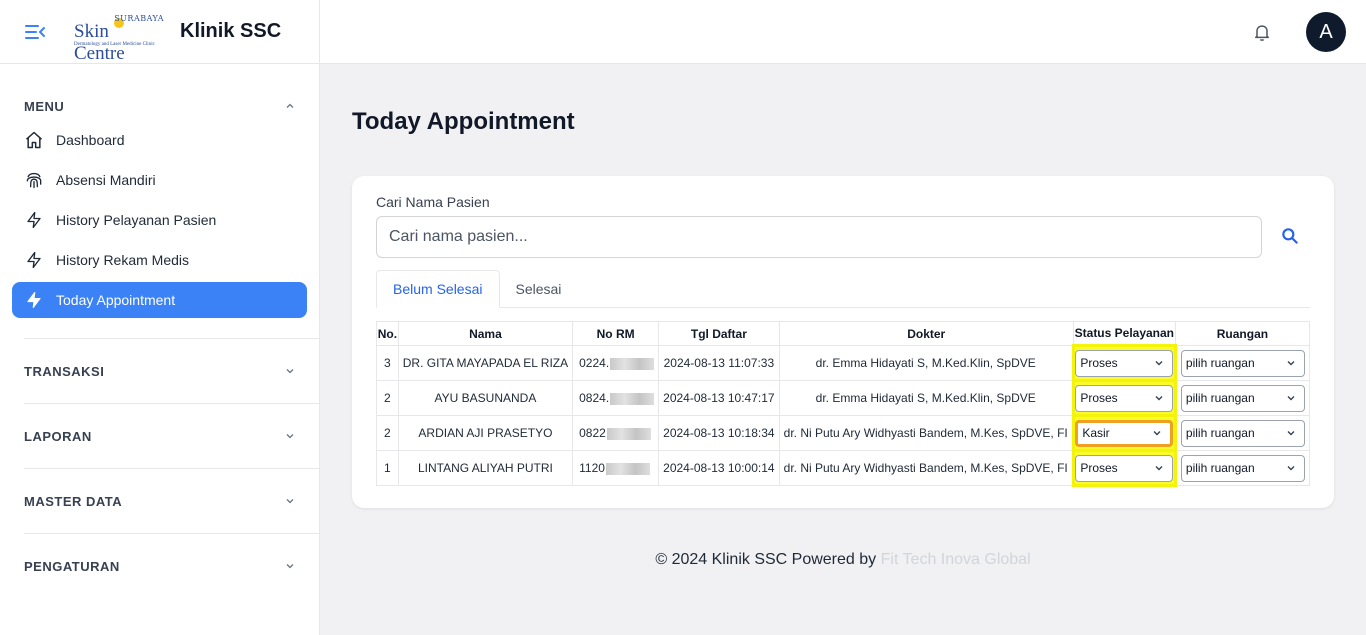 The image size is (1366, 635). Describe the element at coordinates (719, 398) in the screenshot. I see `cell-tgl-daftar: 2024-08-13 10:47:17` at that location.